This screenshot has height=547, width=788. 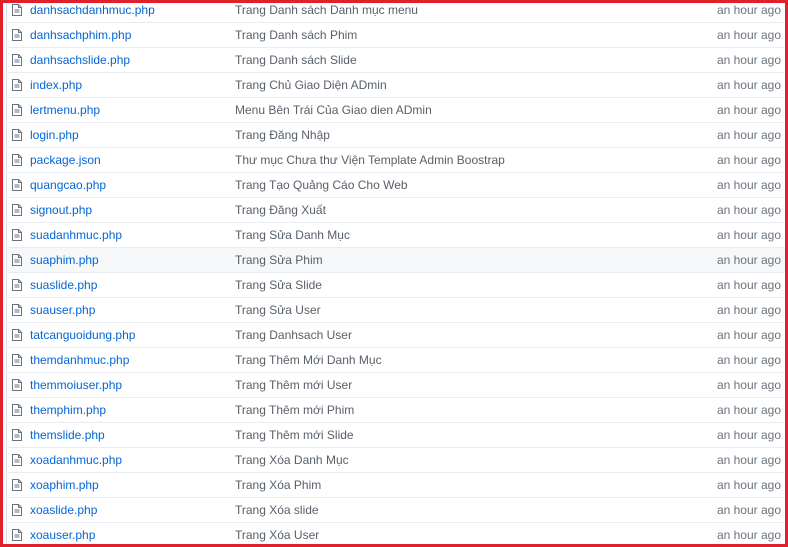 I want to click on file-row: xoaslide.php Trang Xóa slide an hour ago, so click(x=396, y=509).